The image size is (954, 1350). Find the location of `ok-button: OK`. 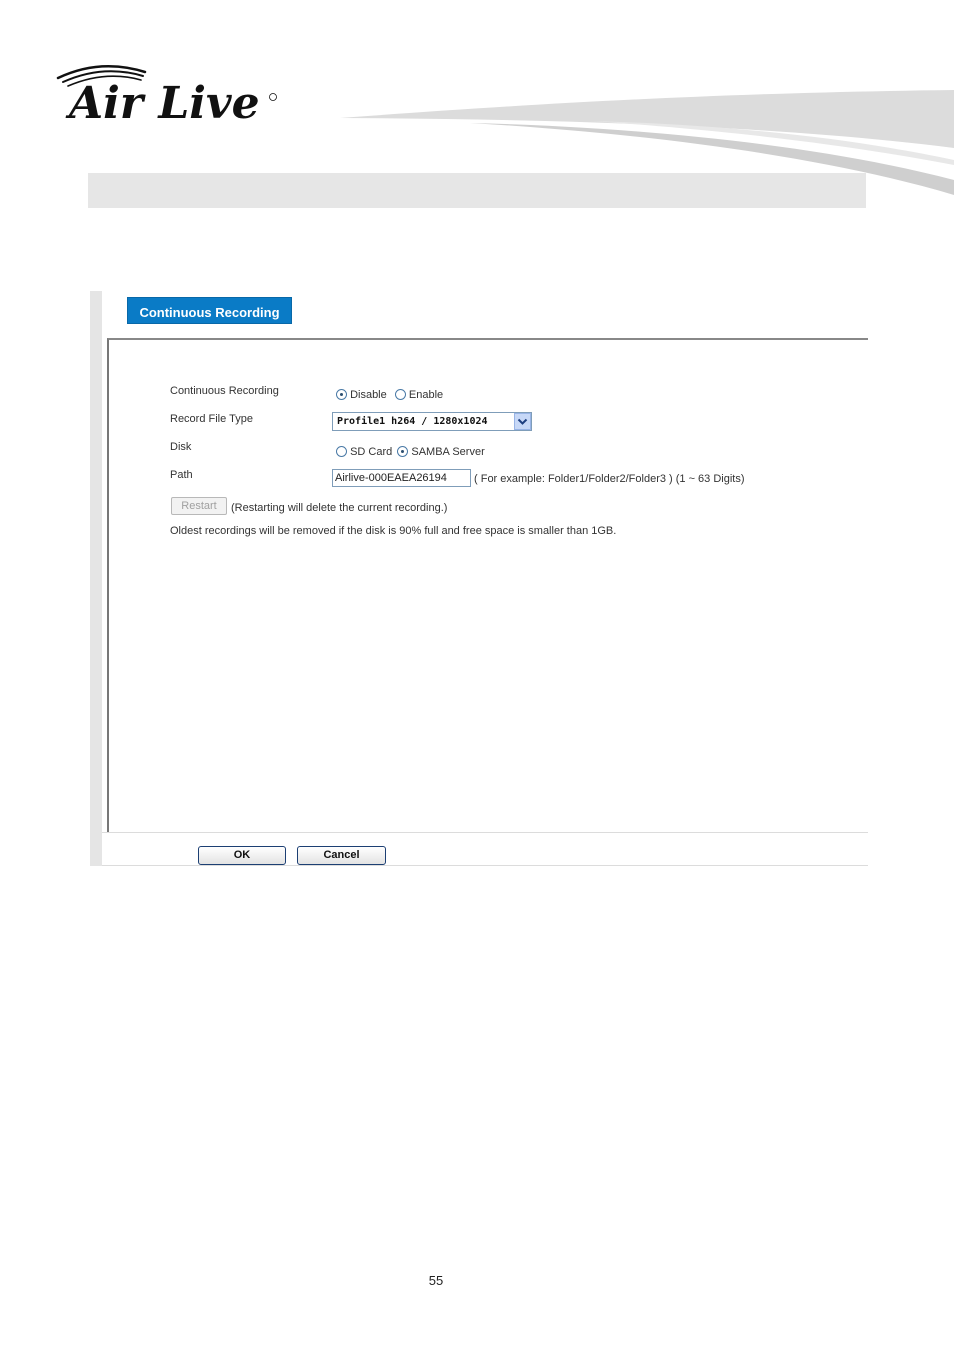

ok-button: OK is located at coordinates (242, 855).